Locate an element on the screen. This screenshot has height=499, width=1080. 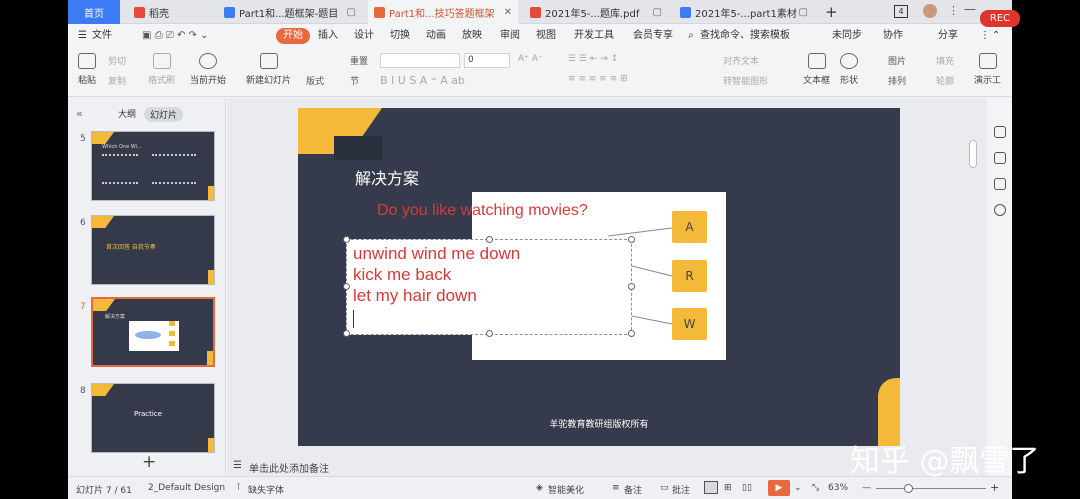
theme-name: 2_Default Design is located at coordinates (186, 488).